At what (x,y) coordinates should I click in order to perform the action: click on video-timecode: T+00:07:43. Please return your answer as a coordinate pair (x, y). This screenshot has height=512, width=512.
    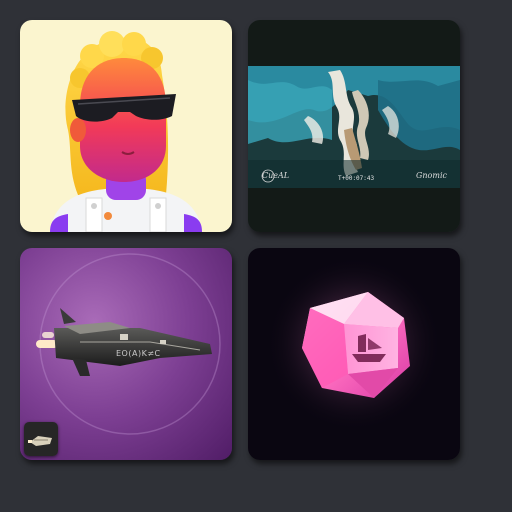
    Looking at the image, I should click on (356, 178).